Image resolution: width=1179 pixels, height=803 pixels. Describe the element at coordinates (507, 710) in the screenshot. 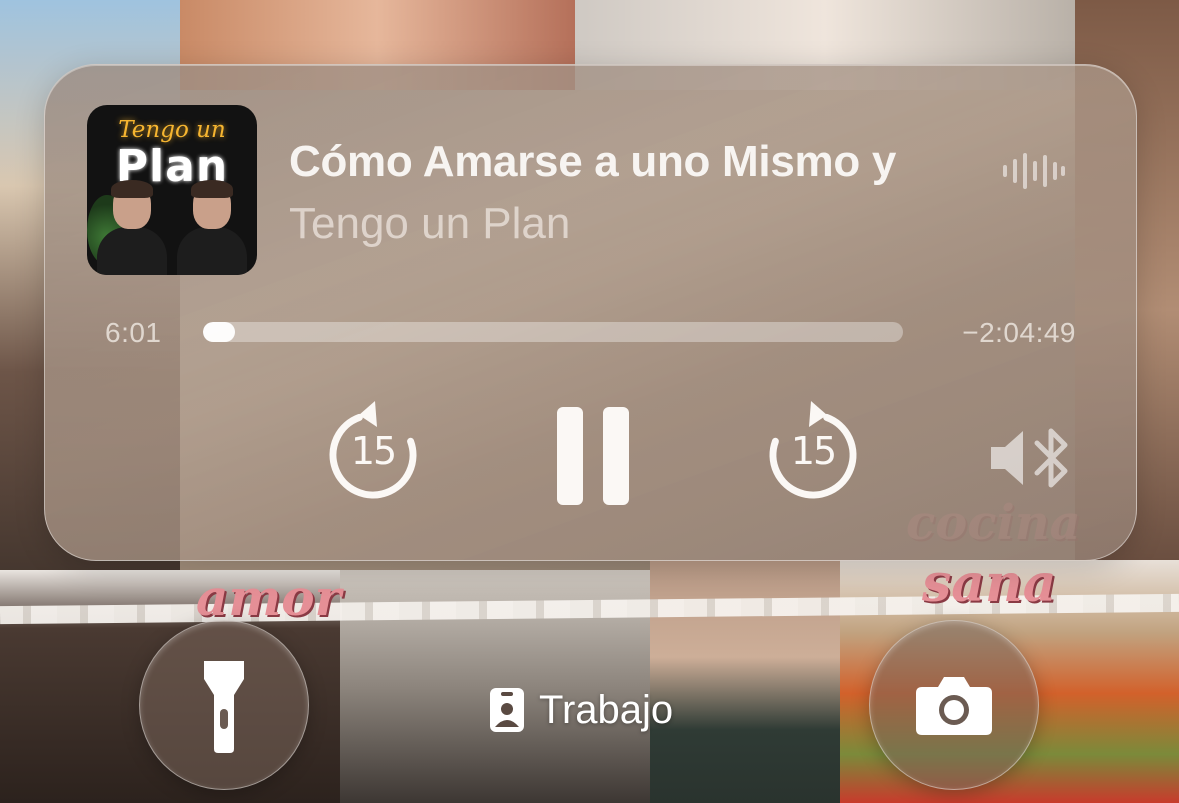

I see `person-badge-icon` at that location.